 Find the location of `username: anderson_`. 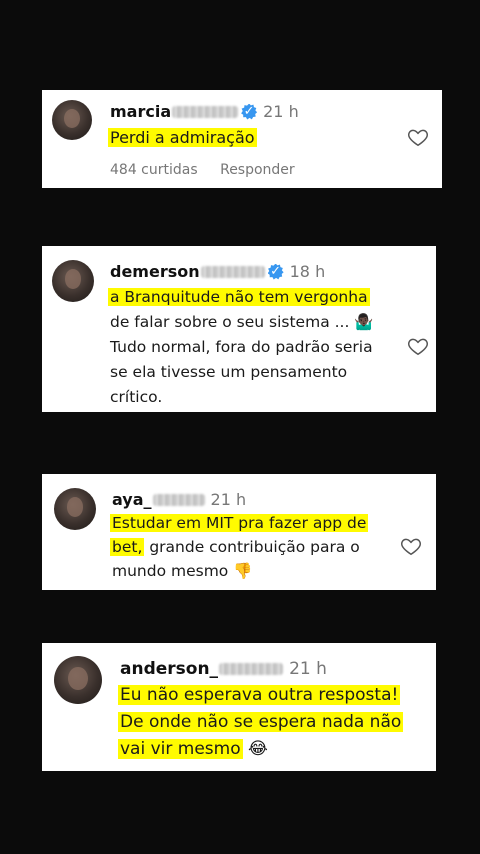

username: anderson_ is located at coordinates (169, 669).